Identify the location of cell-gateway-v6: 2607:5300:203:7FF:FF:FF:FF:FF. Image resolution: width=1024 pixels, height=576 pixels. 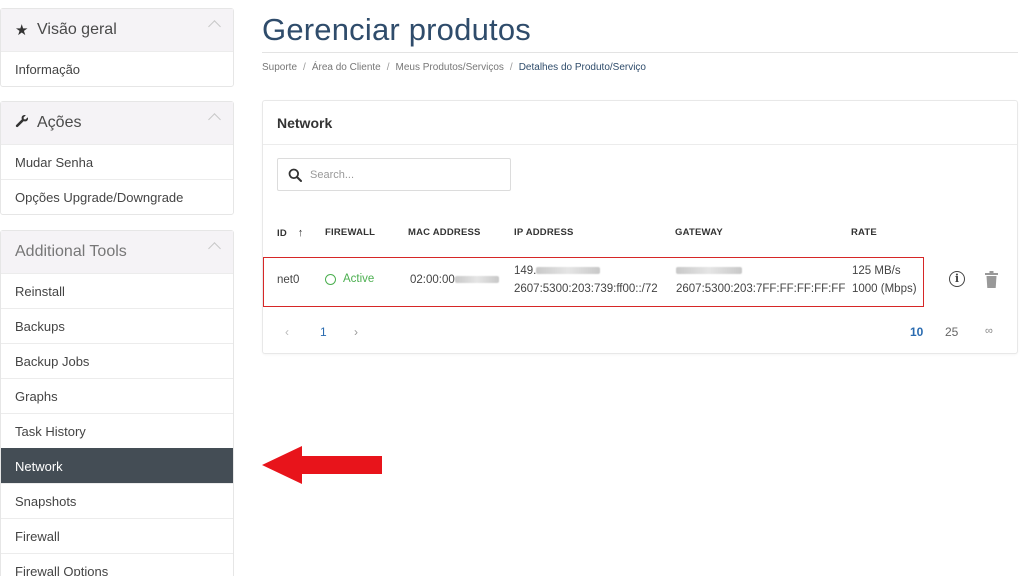
(761, 289).